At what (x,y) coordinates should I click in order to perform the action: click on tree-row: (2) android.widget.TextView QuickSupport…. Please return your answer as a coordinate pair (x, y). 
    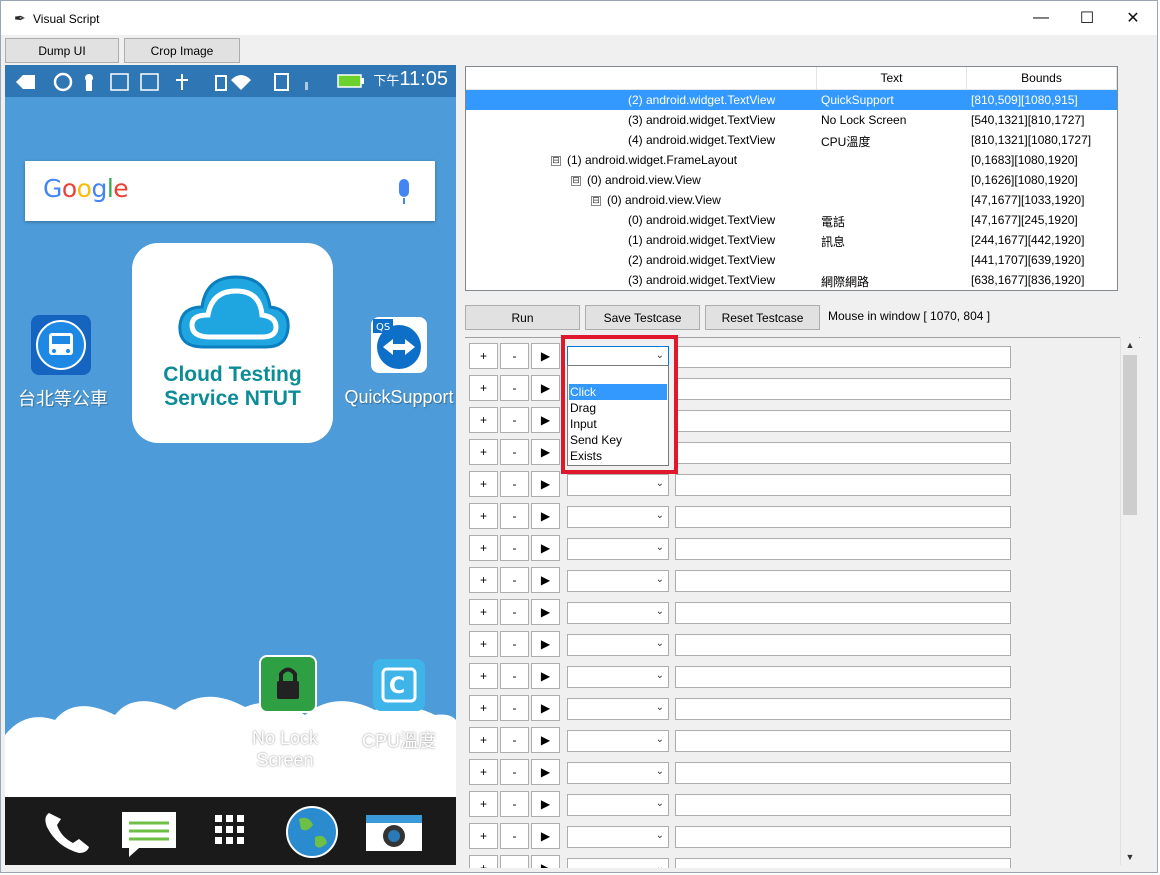
    Looking at the image, I should click on (791, 100).